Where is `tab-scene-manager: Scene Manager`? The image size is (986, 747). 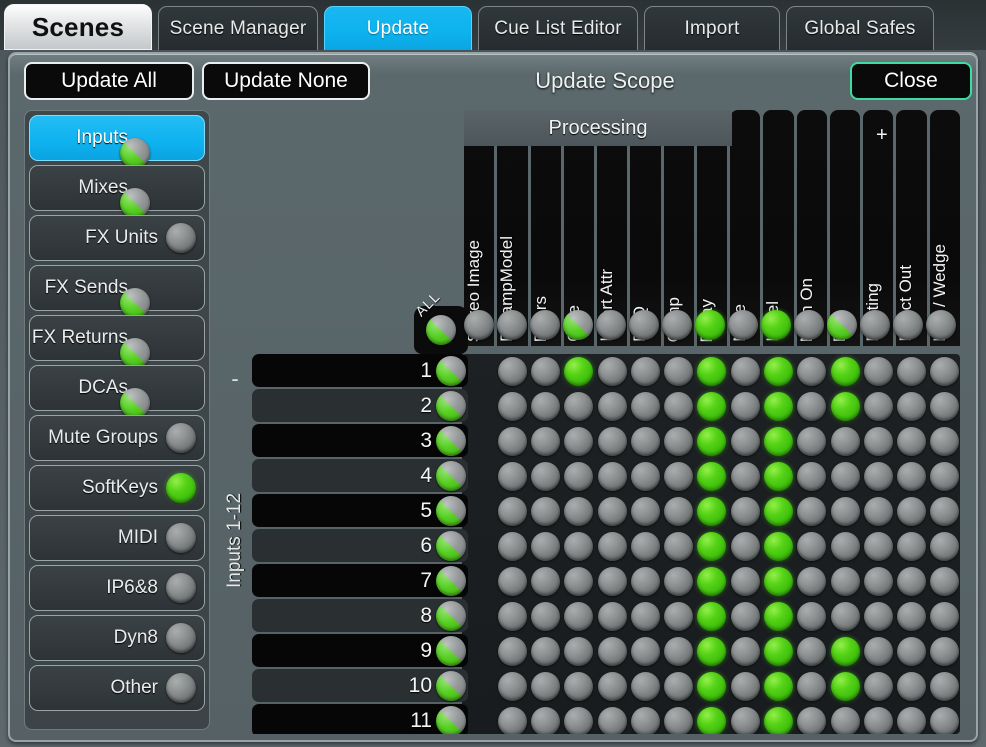
tab-scene-manager: Scene Manager is located at coordinates (238, 28).